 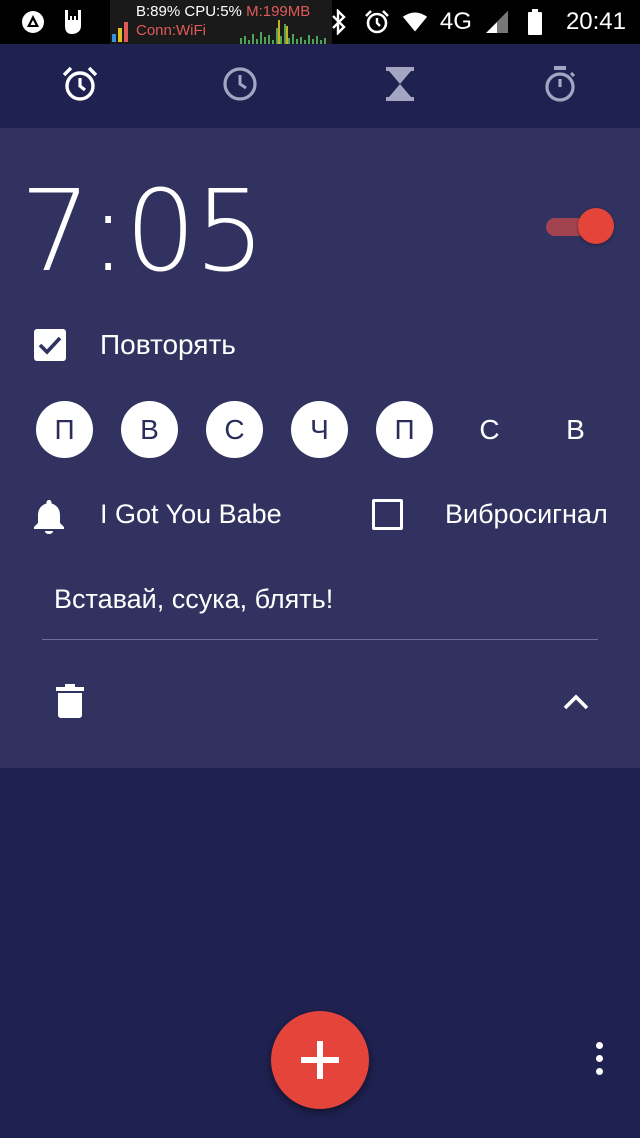 I want to click on alarm-label-field: Вставай, ссука, блять!, so click(x=320, y=608).